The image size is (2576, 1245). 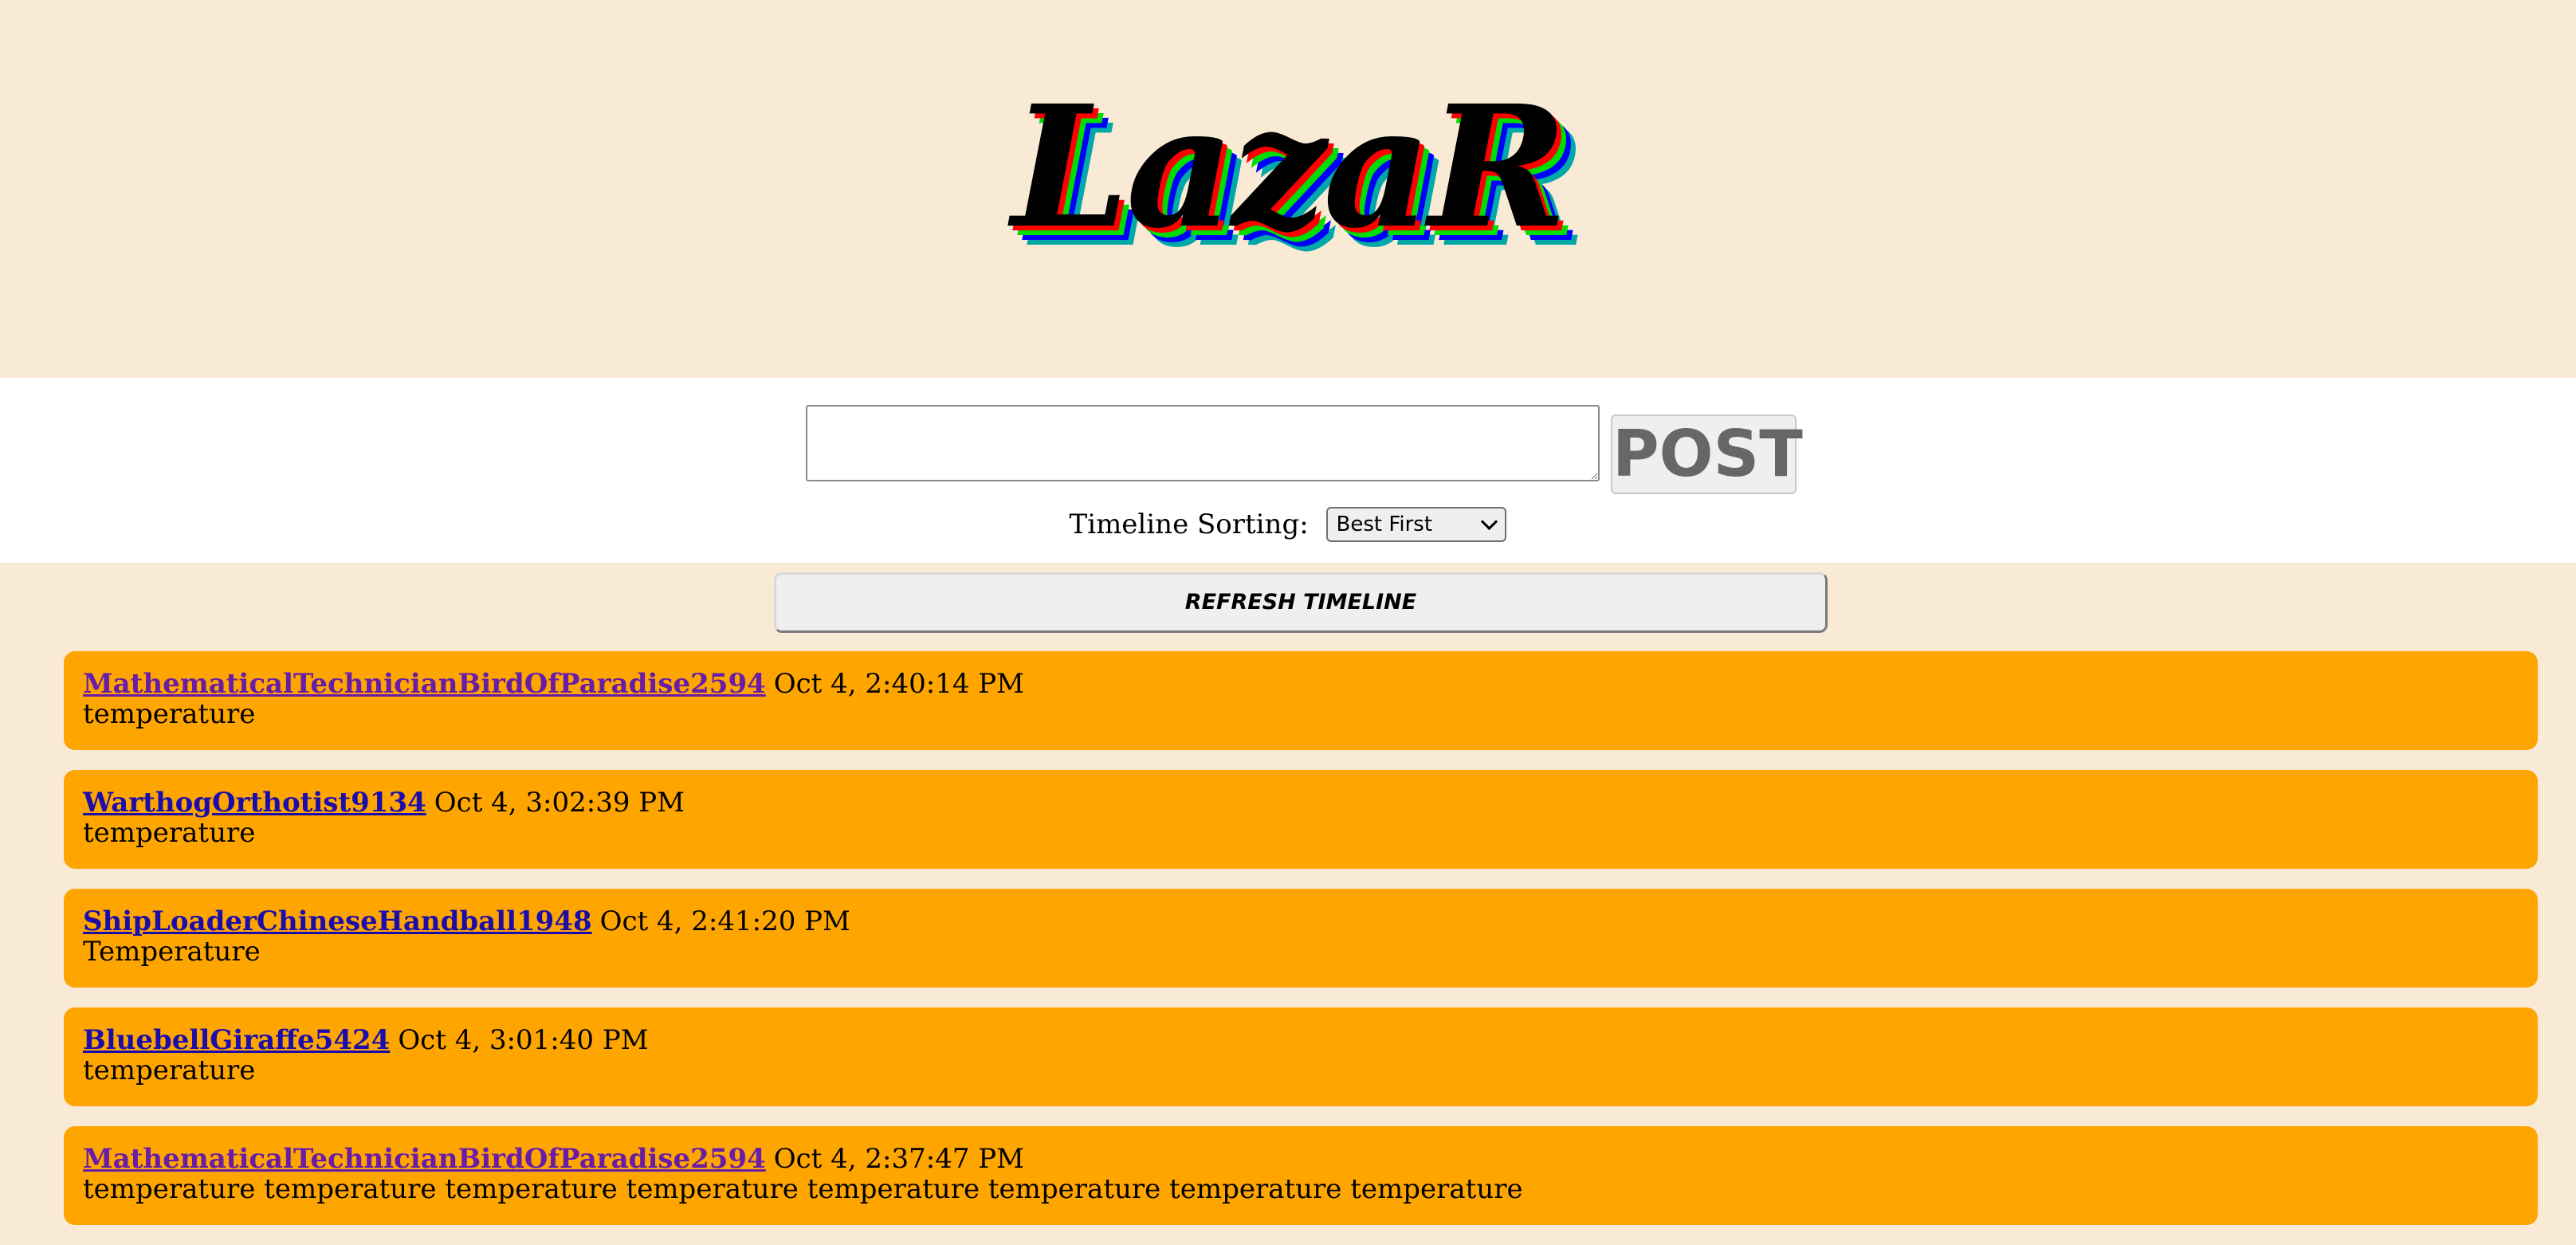 What do you see at coordinates (236, 1040) in the screenshot?
I see `post-author-link: BluebellGiraffe5424` at bounding box center [236, 1040].